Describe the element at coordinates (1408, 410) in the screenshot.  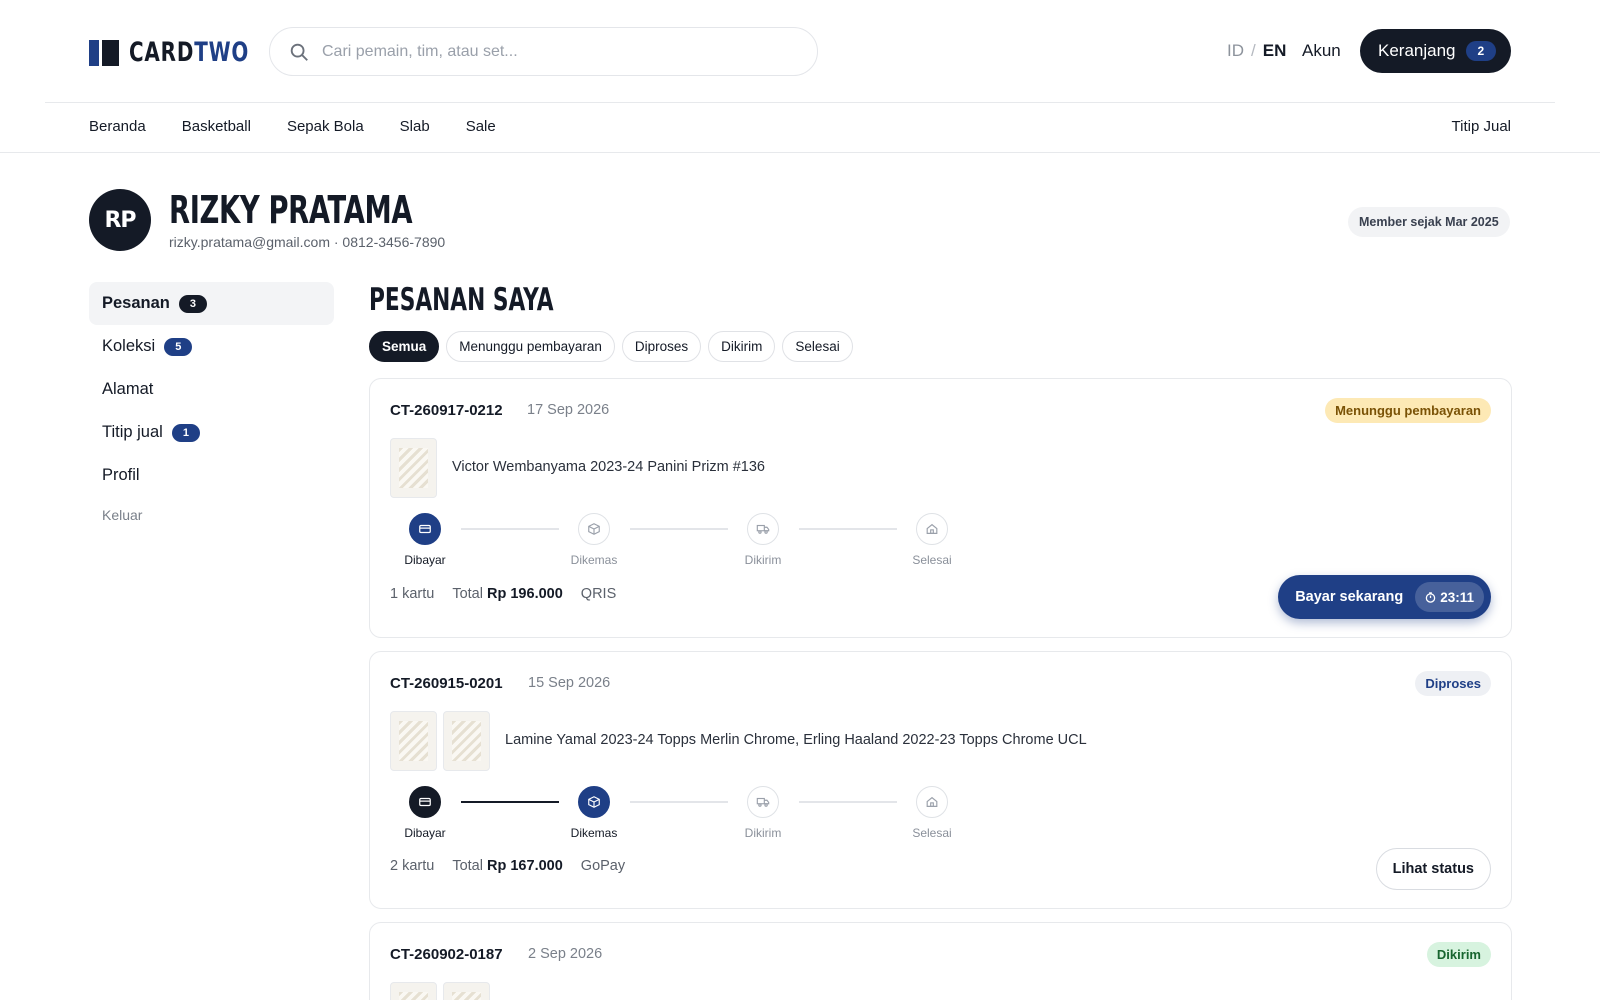
I see `status-badge: Menunggu pembayaran` at that location.